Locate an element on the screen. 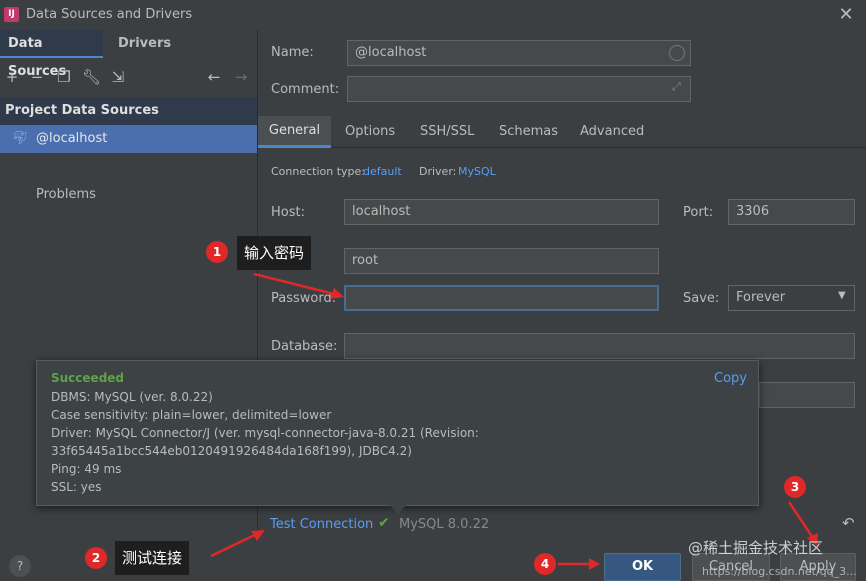 The width and height of the screenshot is (866, 581). annotation-number-2: 2 is located at coordinates (96, 558).